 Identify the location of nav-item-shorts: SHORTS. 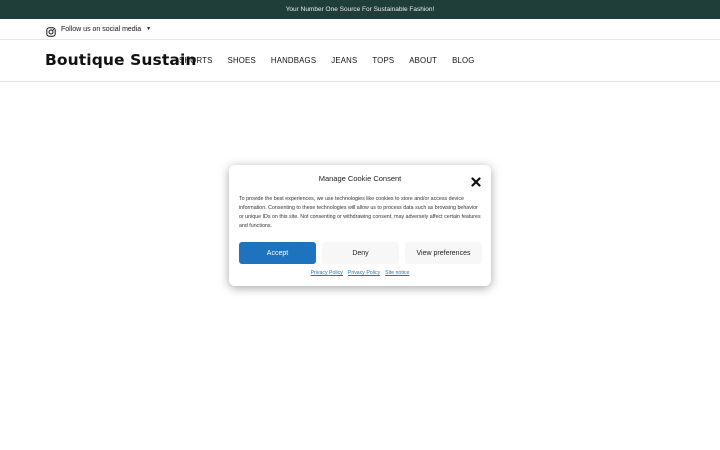
(196, 60).